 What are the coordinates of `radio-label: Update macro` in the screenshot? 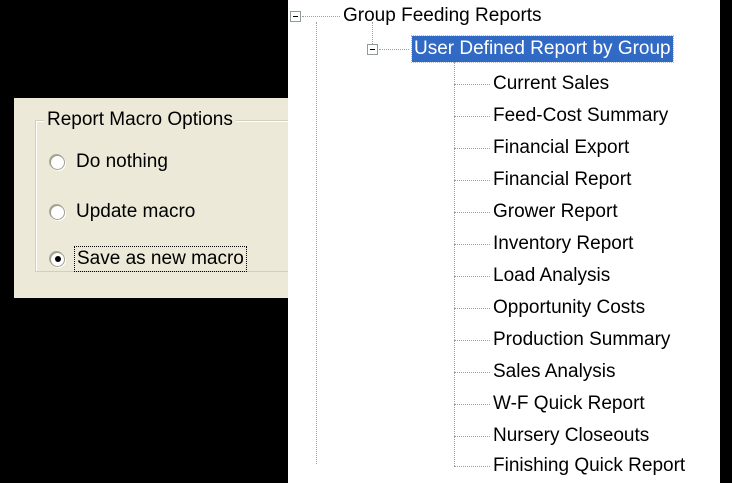 It's located at (136, 211).